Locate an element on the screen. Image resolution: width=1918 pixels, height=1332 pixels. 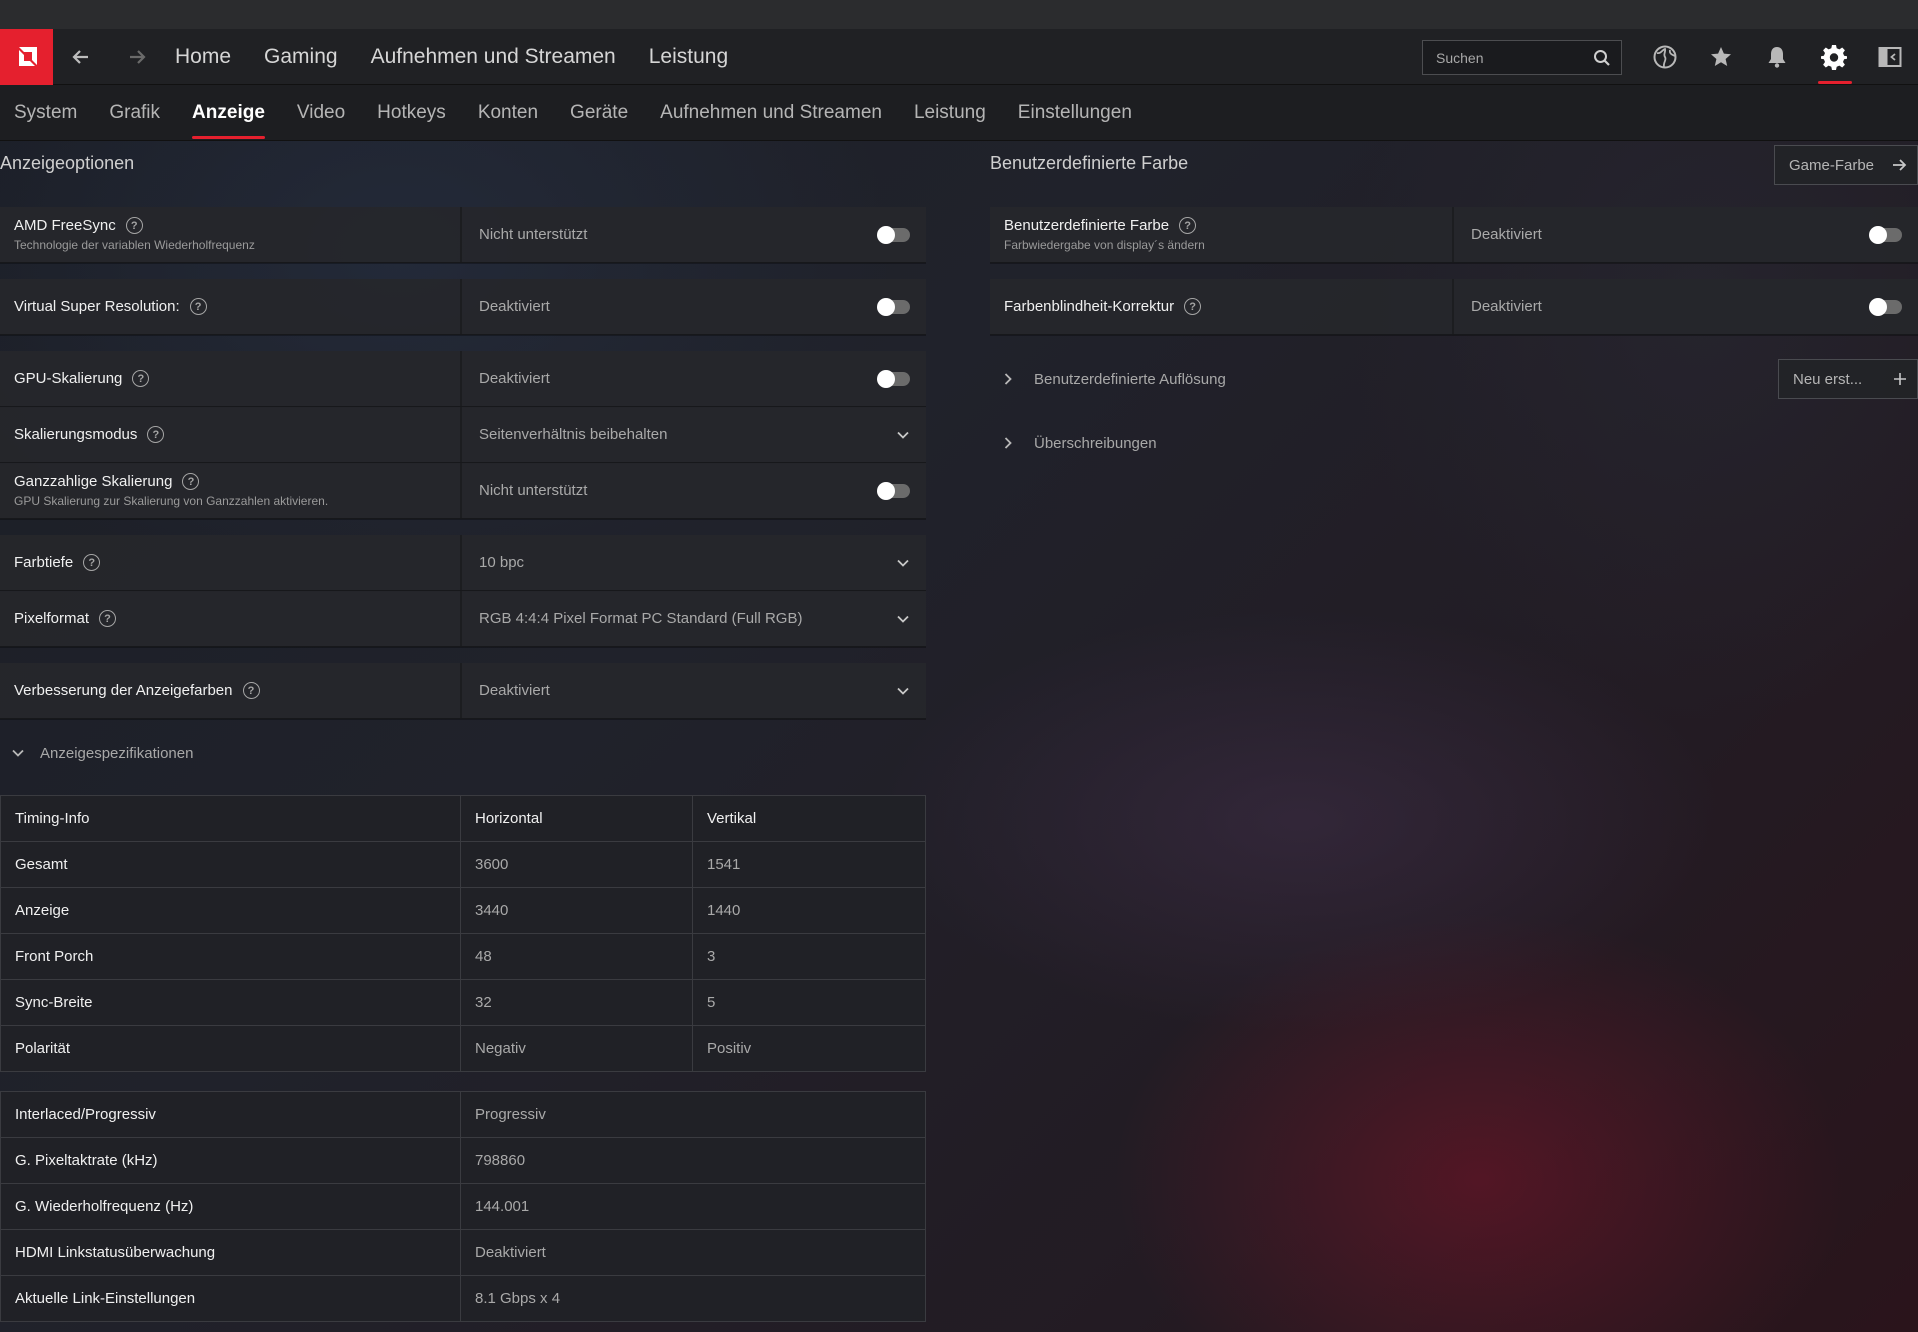
scaling-mode-selected: Seitenverhältnis beibehalten is located at coordinates (573, 434).